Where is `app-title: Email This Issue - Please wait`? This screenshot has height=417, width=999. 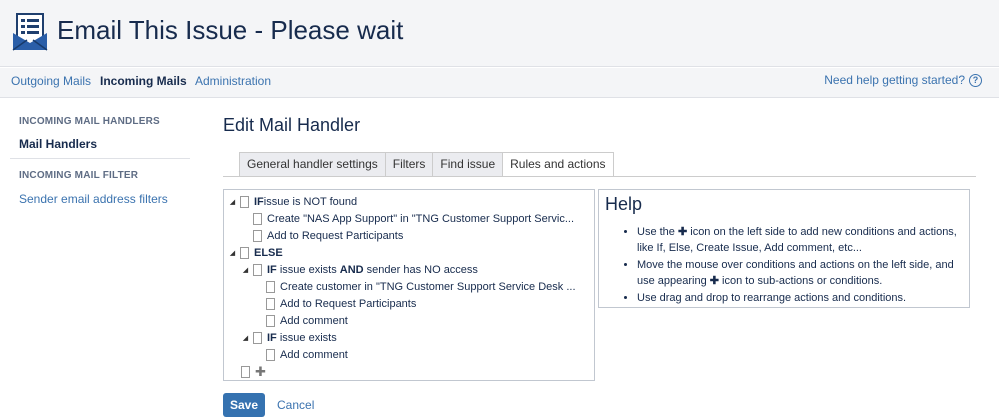 app-title: Email This Issue - Please wait is located at coordinates (230, 30).